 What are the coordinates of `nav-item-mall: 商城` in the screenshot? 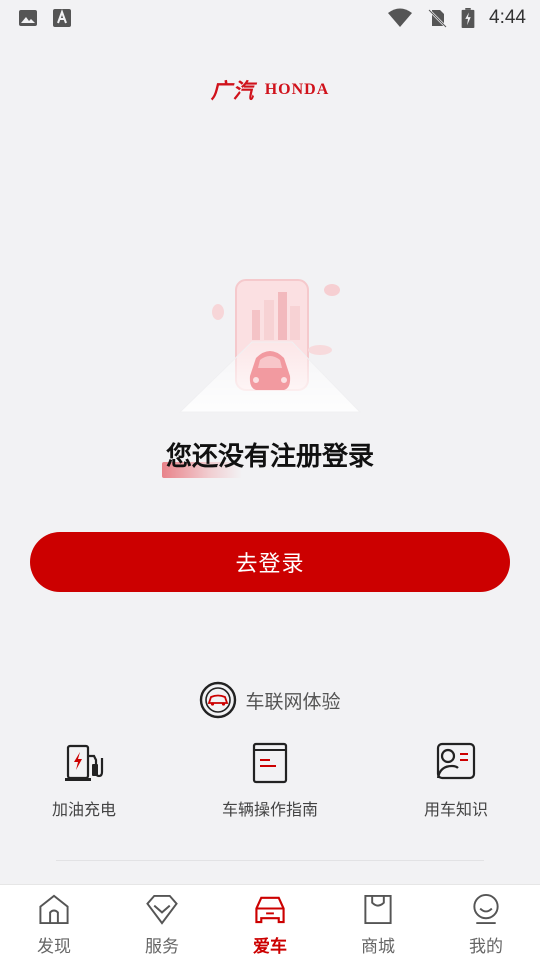 It's located at (378, 925).